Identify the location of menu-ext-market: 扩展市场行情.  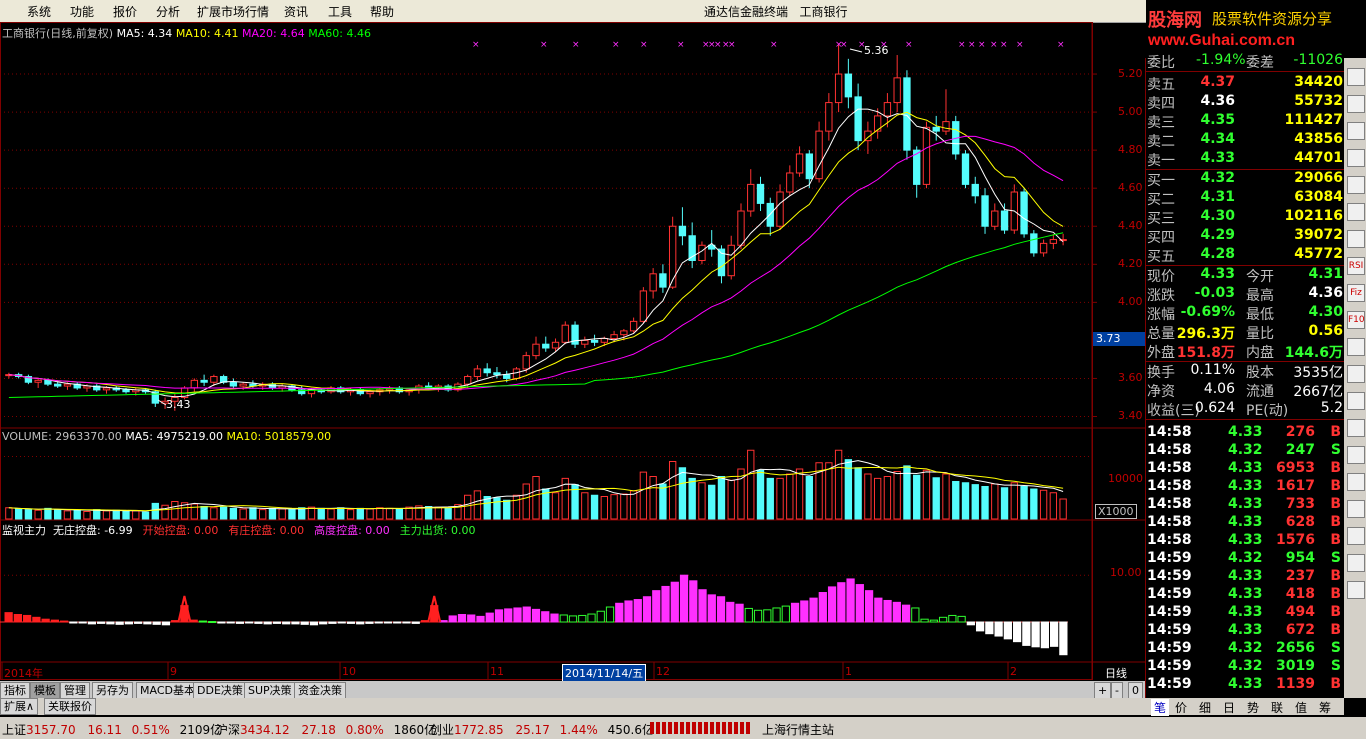
(233, 11).